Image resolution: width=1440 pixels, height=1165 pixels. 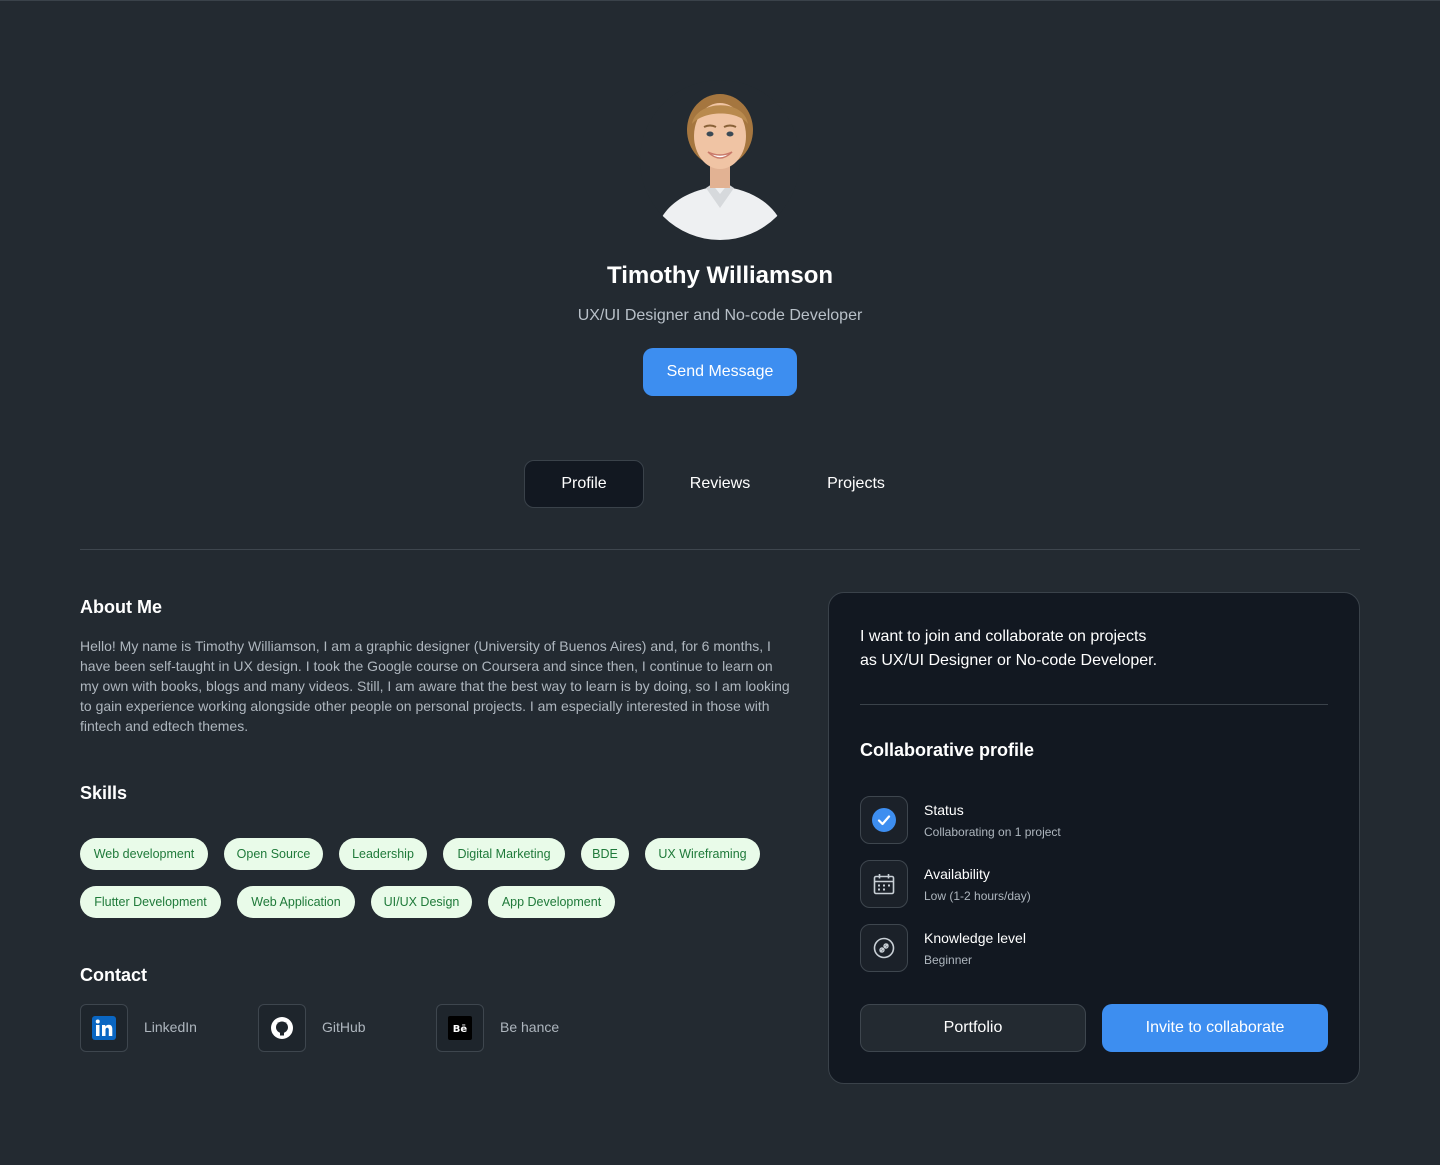 What do you see at coordinates (344, 1027) in the screenshot?
I see `github-label: GitHub` at bounding box center [344, 1027].